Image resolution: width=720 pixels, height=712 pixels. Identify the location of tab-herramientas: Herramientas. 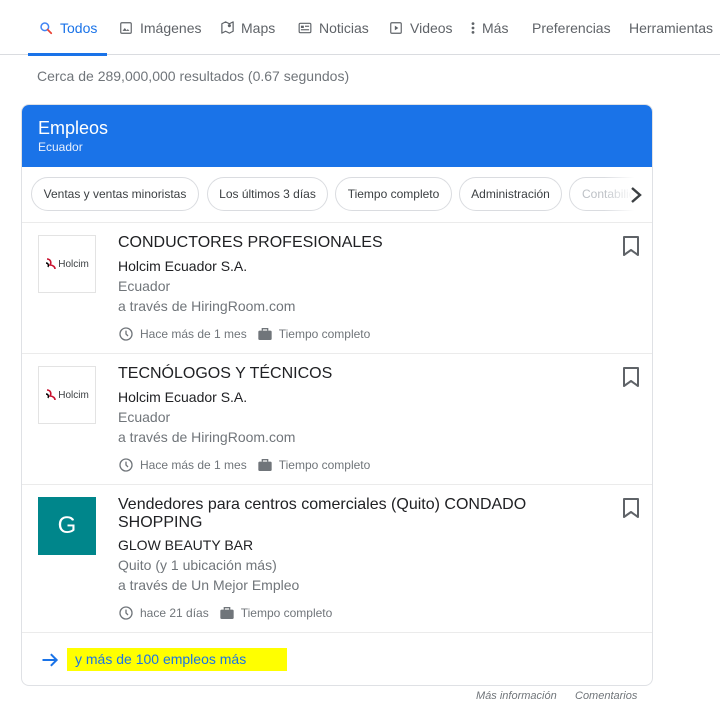
(671, 27).